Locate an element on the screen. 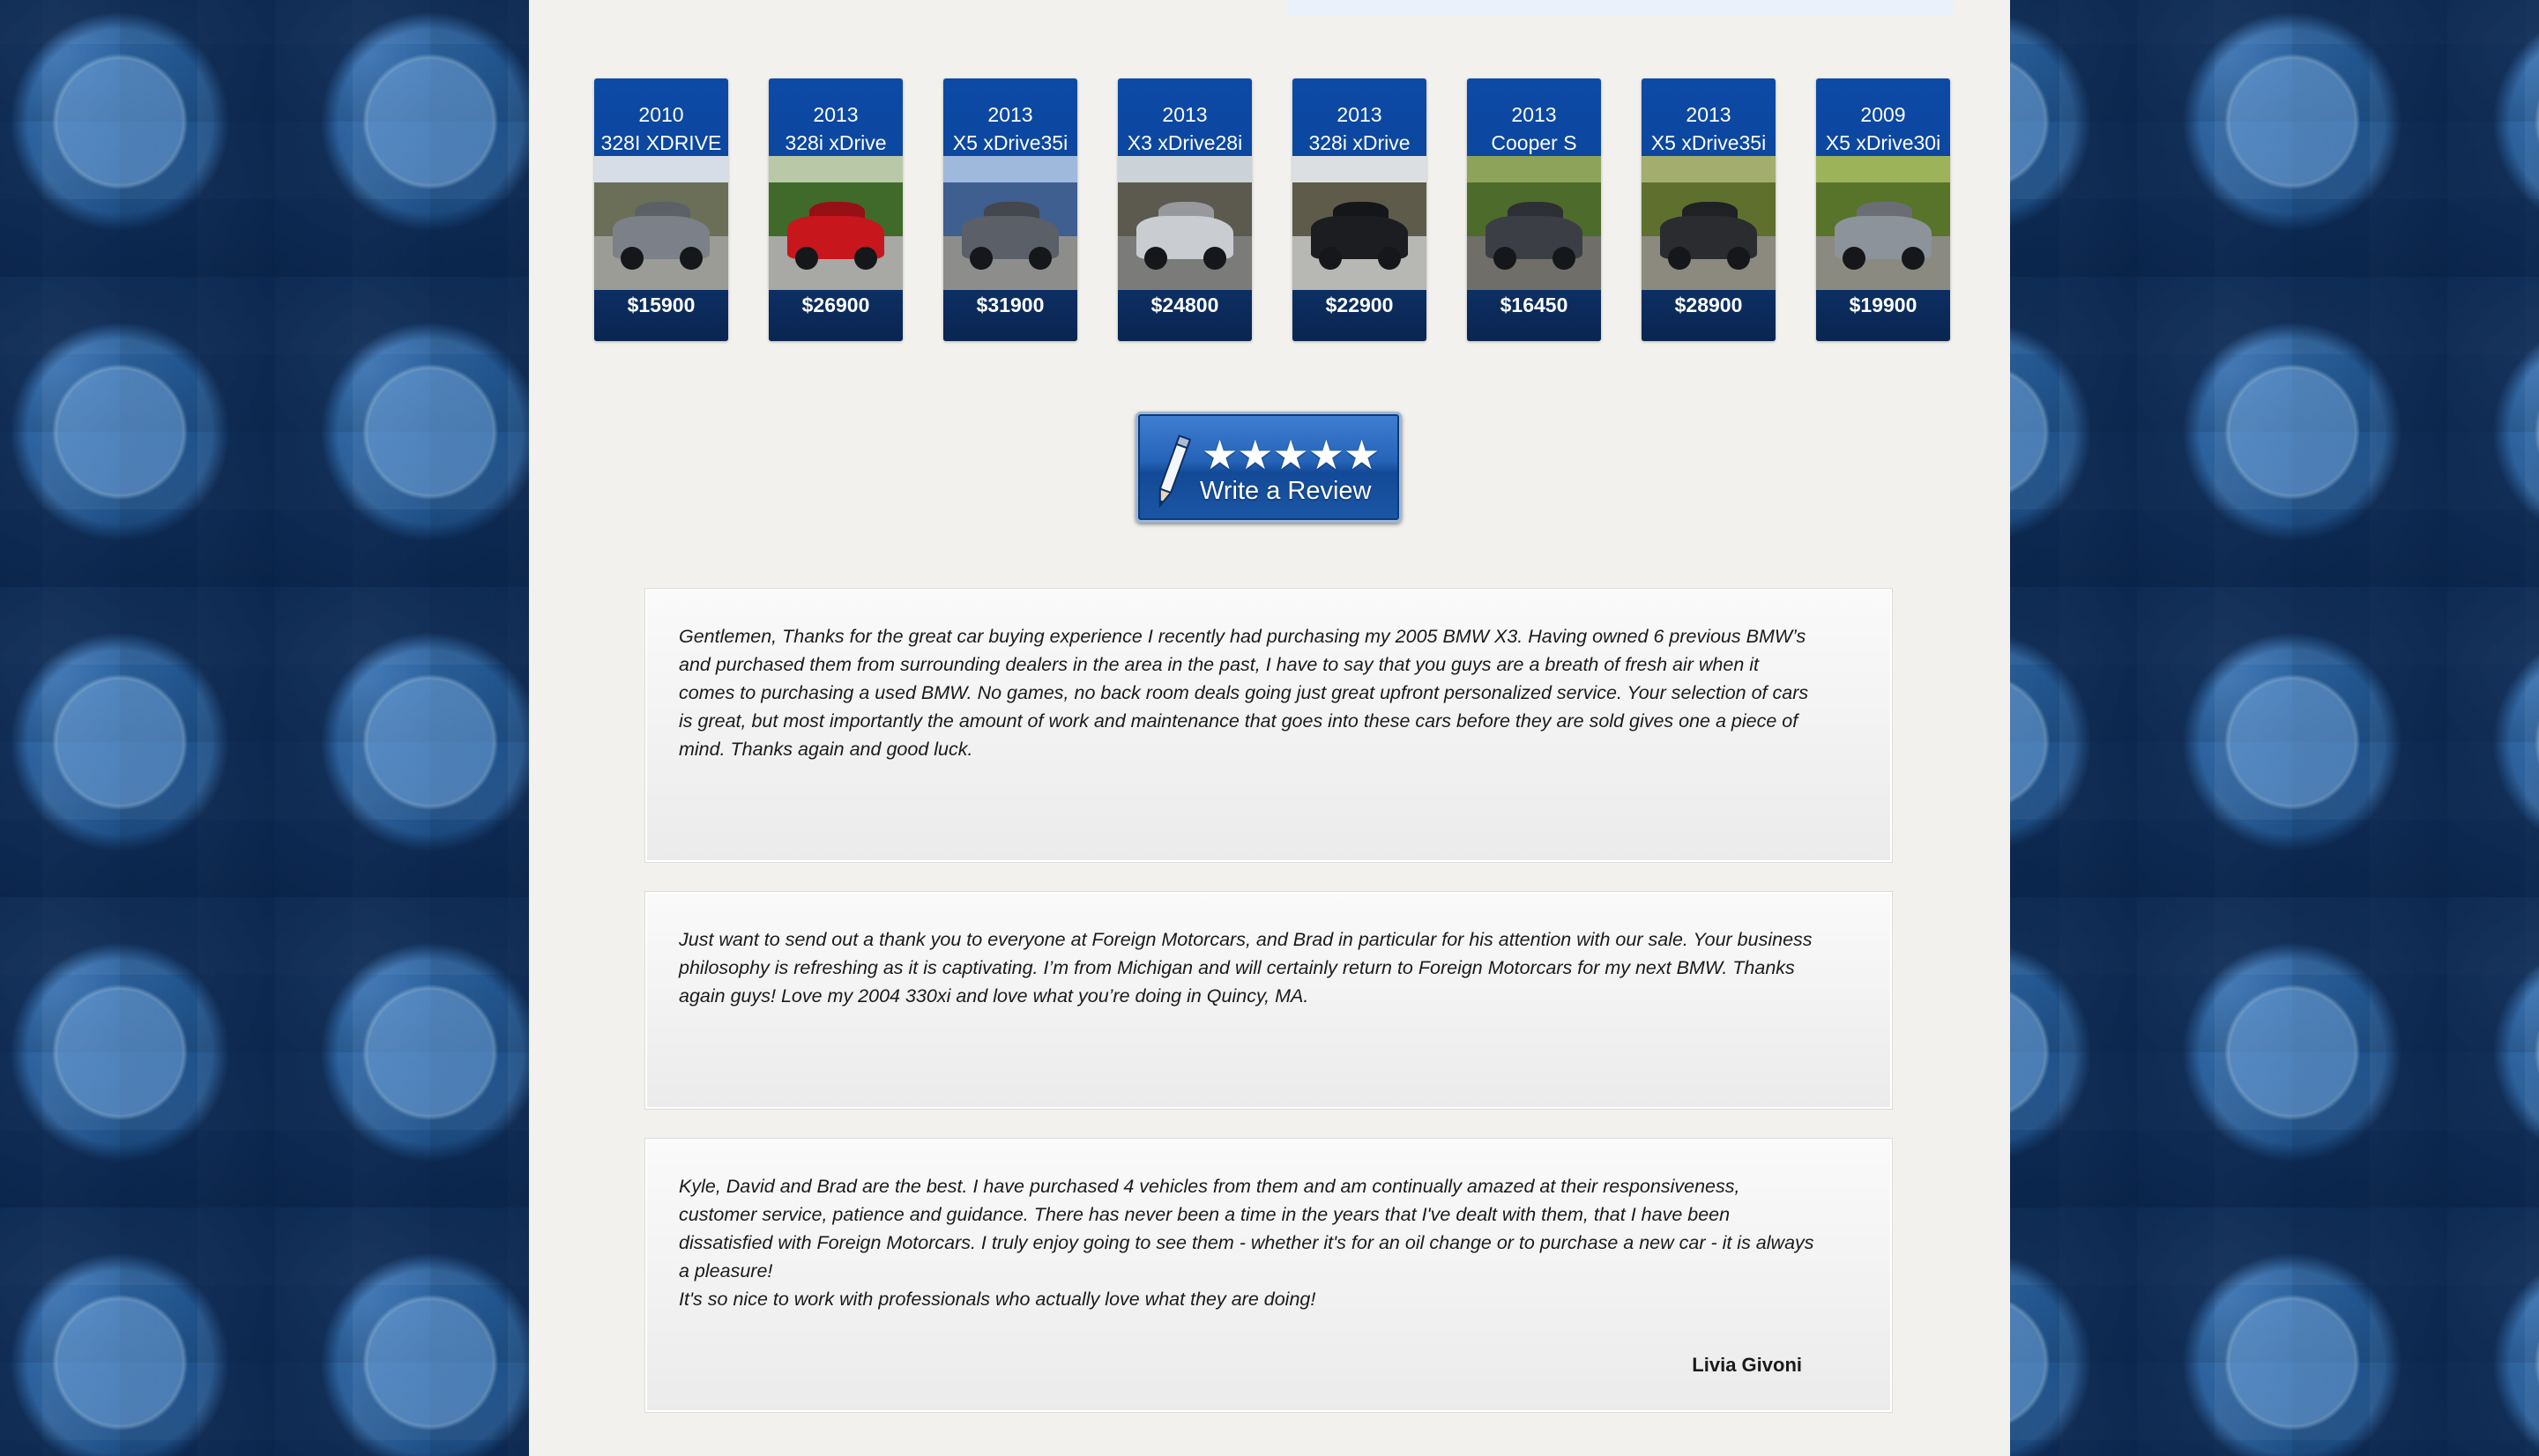  car-price: $22900 is located at coordinates (1359, 315).